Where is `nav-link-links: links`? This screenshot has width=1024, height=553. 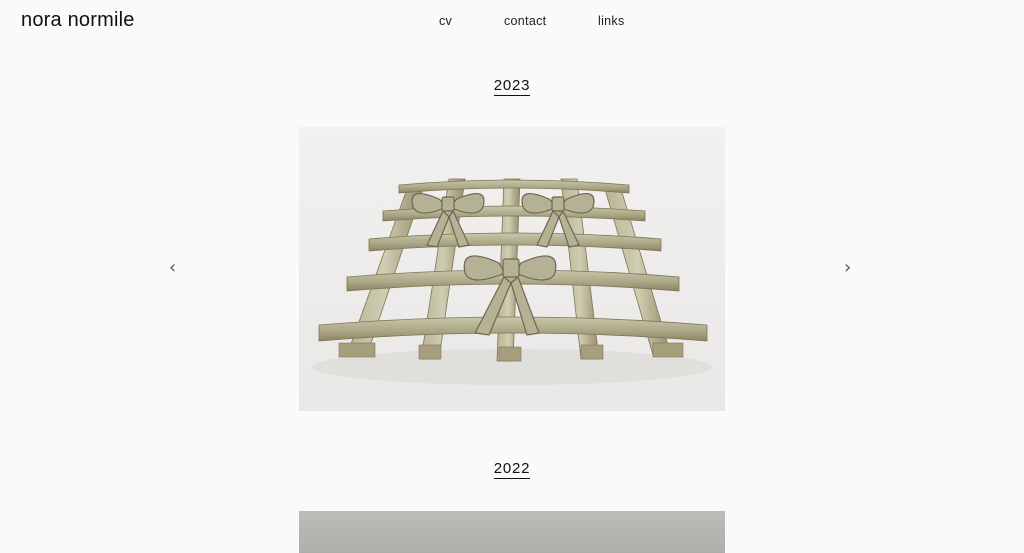 nav-link-links: links is located at coordinates (611, 21).